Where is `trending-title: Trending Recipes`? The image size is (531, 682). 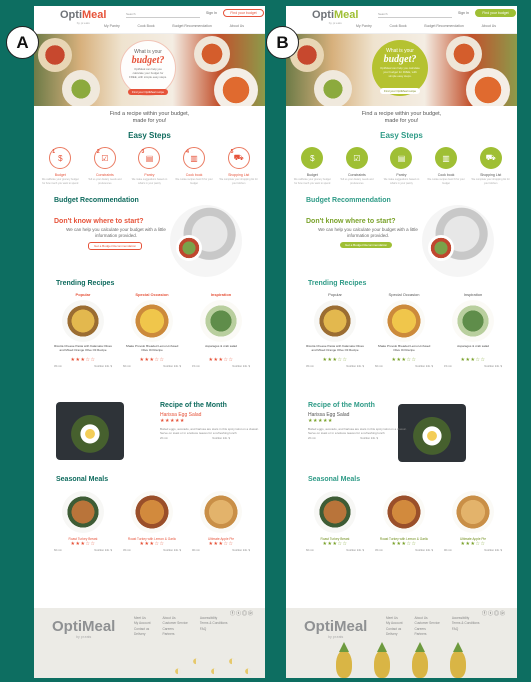
trending-title: Trending Recipes is located at coordinates (85, 283).